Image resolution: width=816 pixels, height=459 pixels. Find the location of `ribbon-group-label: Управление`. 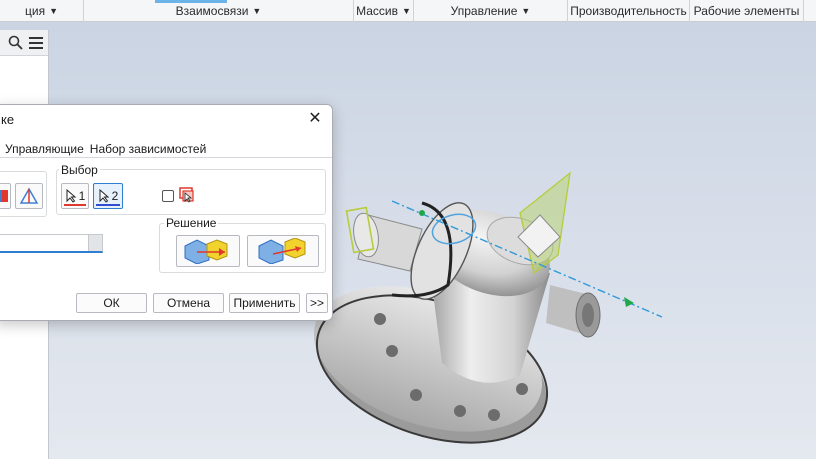

ribbon-group-label: Управление is located at coordinates (484, 11).